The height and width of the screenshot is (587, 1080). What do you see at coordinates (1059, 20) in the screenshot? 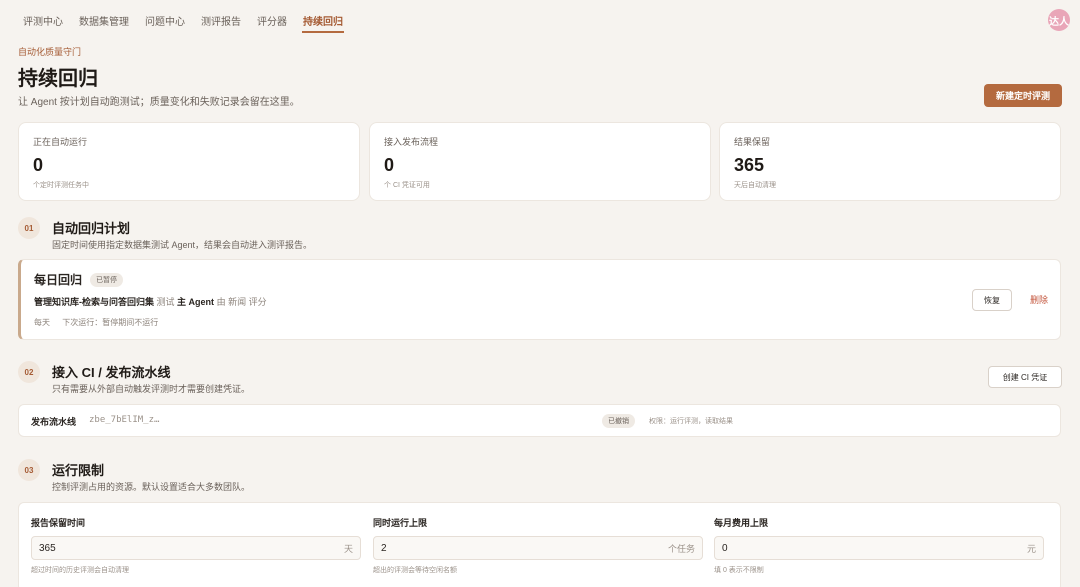
I see `avatar: 达人` at bounding box center [1059, 20].